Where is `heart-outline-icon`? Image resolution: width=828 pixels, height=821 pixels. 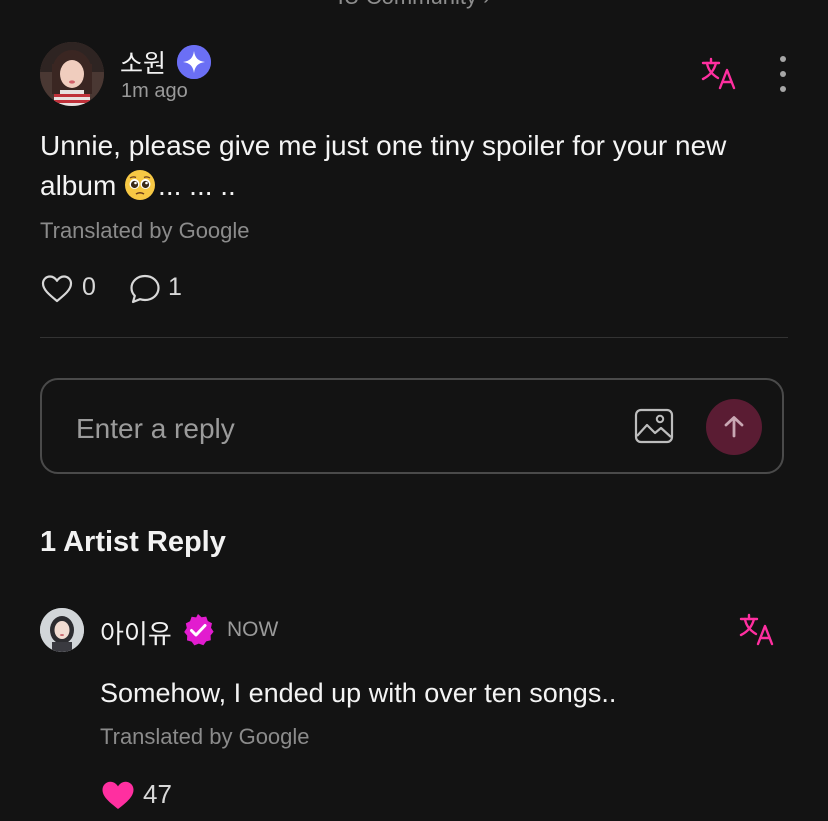
heart-outline-icon is located at coordinates (57, 289).